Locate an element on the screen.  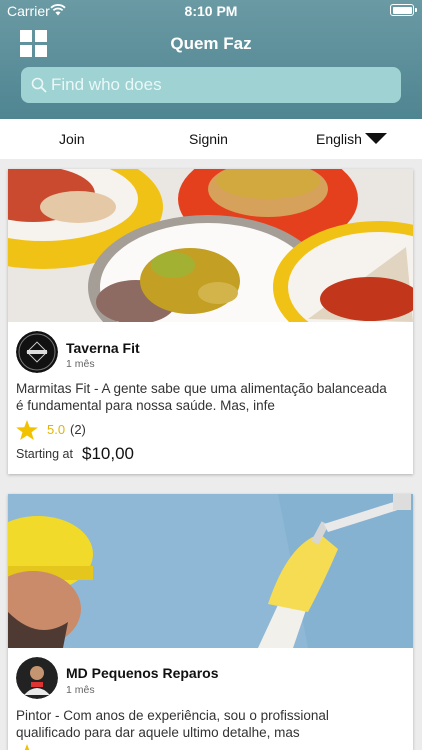
chevron-down-icon is located at coordinates (376, 138).